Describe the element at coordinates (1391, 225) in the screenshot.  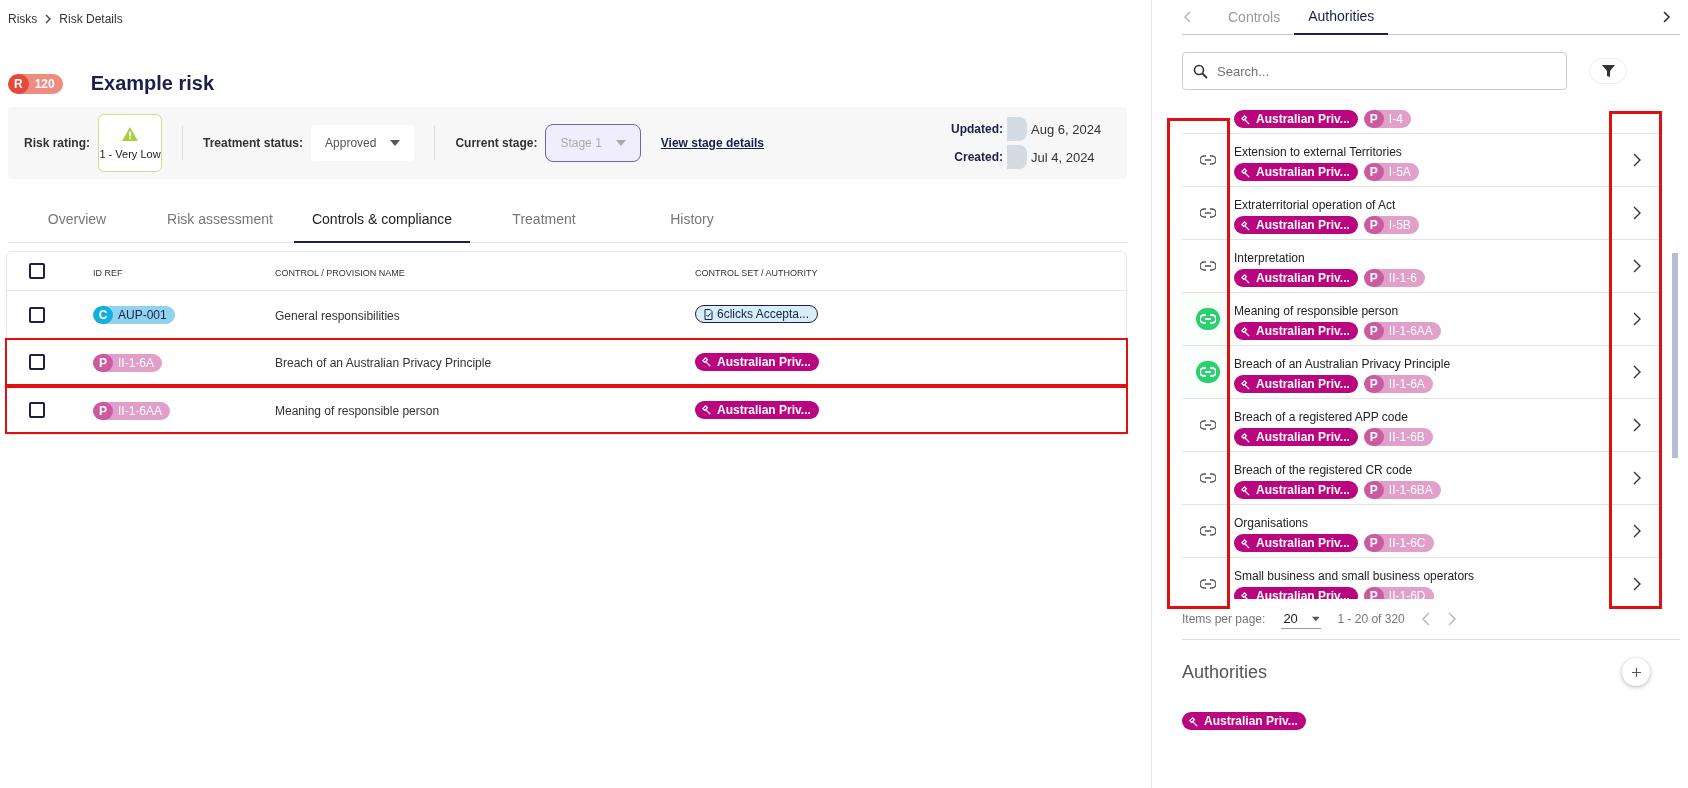
I see `provision-id-chip: P I-5B` at that location.